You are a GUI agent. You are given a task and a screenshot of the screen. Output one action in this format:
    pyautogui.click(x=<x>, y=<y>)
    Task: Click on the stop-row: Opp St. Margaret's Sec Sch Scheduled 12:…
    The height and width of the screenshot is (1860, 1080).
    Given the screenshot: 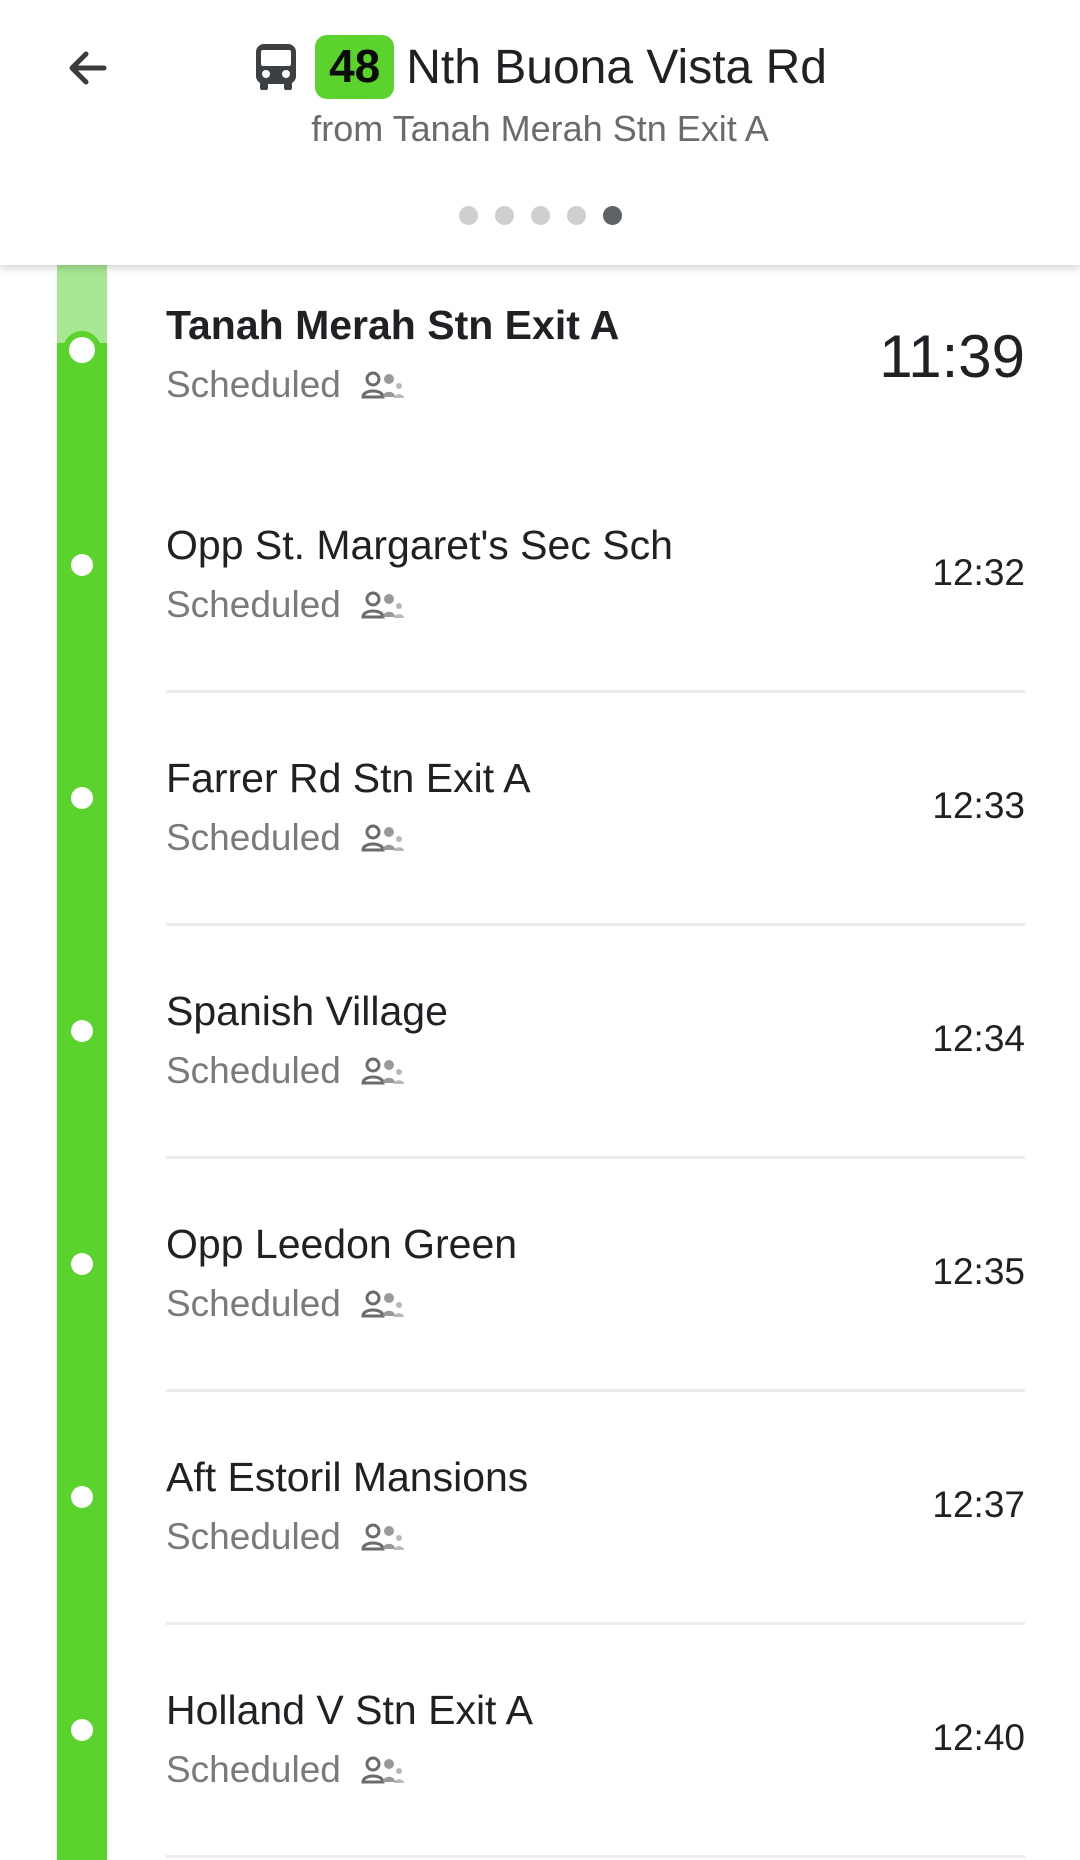 What is the action you would take?
    pyautogui.click(x=595, y=580)
    